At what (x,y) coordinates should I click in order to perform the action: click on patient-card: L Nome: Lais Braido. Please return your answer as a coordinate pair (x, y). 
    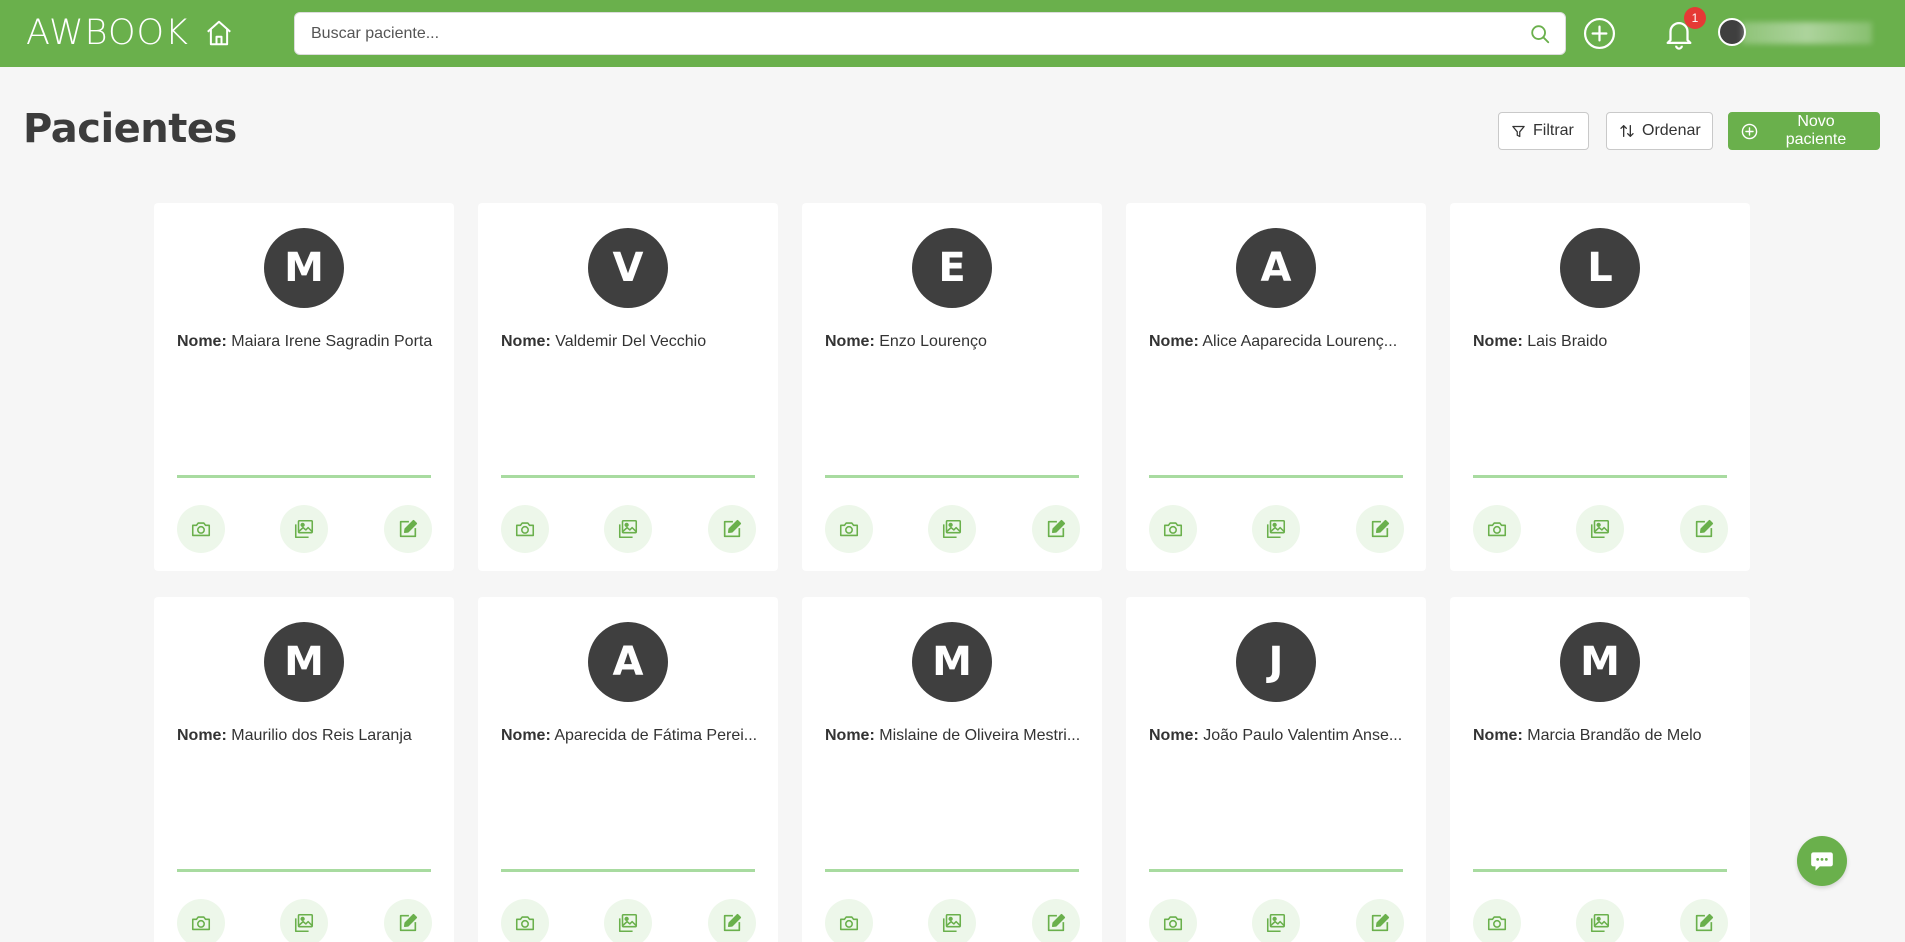
    Looking at the image, I should click on (1600, 387).